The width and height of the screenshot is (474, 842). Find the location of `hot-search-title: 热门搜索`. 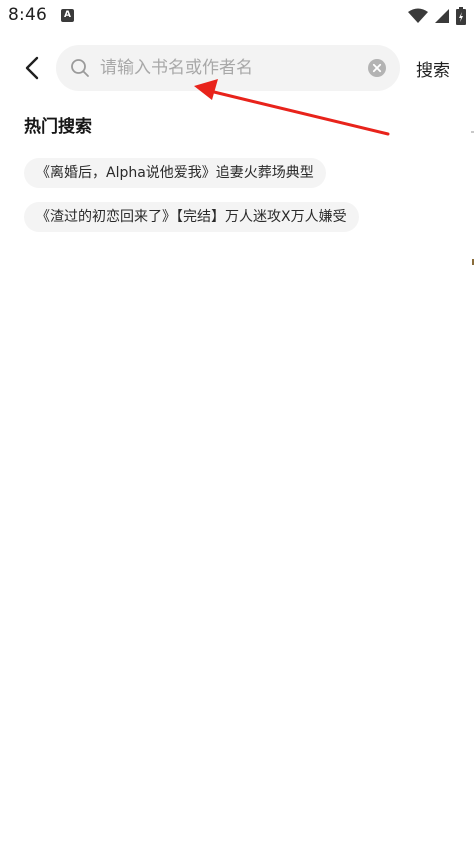

hot-search-title: 热门搜索 is located at coordinates (58, 127).